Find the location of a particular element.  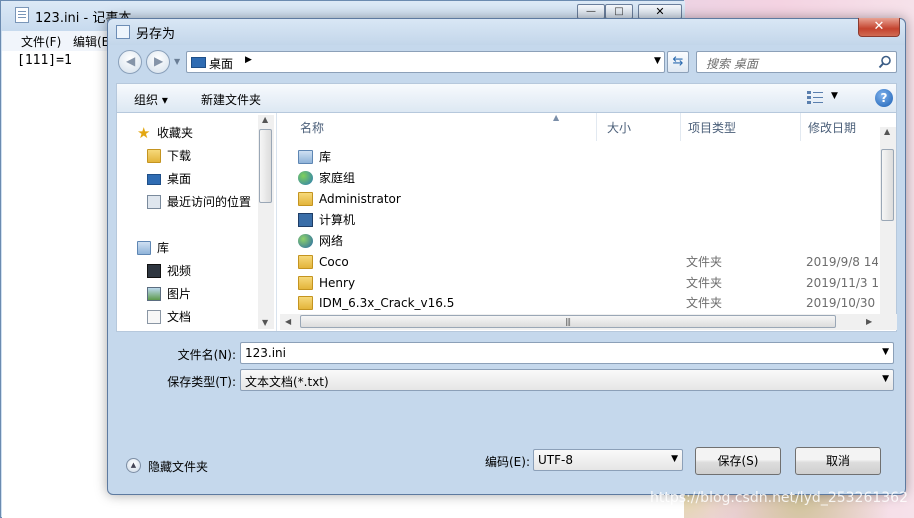

horizontal-scroll-thumb: ||| is located at coordinates (568, 321).